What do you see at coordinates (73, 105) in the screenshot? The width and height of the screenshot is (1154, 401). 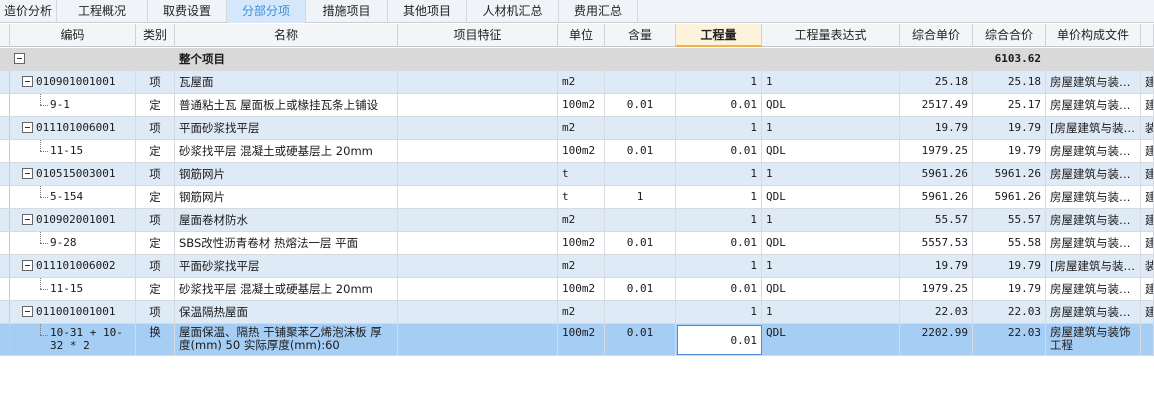 I see `code-cell: 9-1` at bounding box center [73, 105].